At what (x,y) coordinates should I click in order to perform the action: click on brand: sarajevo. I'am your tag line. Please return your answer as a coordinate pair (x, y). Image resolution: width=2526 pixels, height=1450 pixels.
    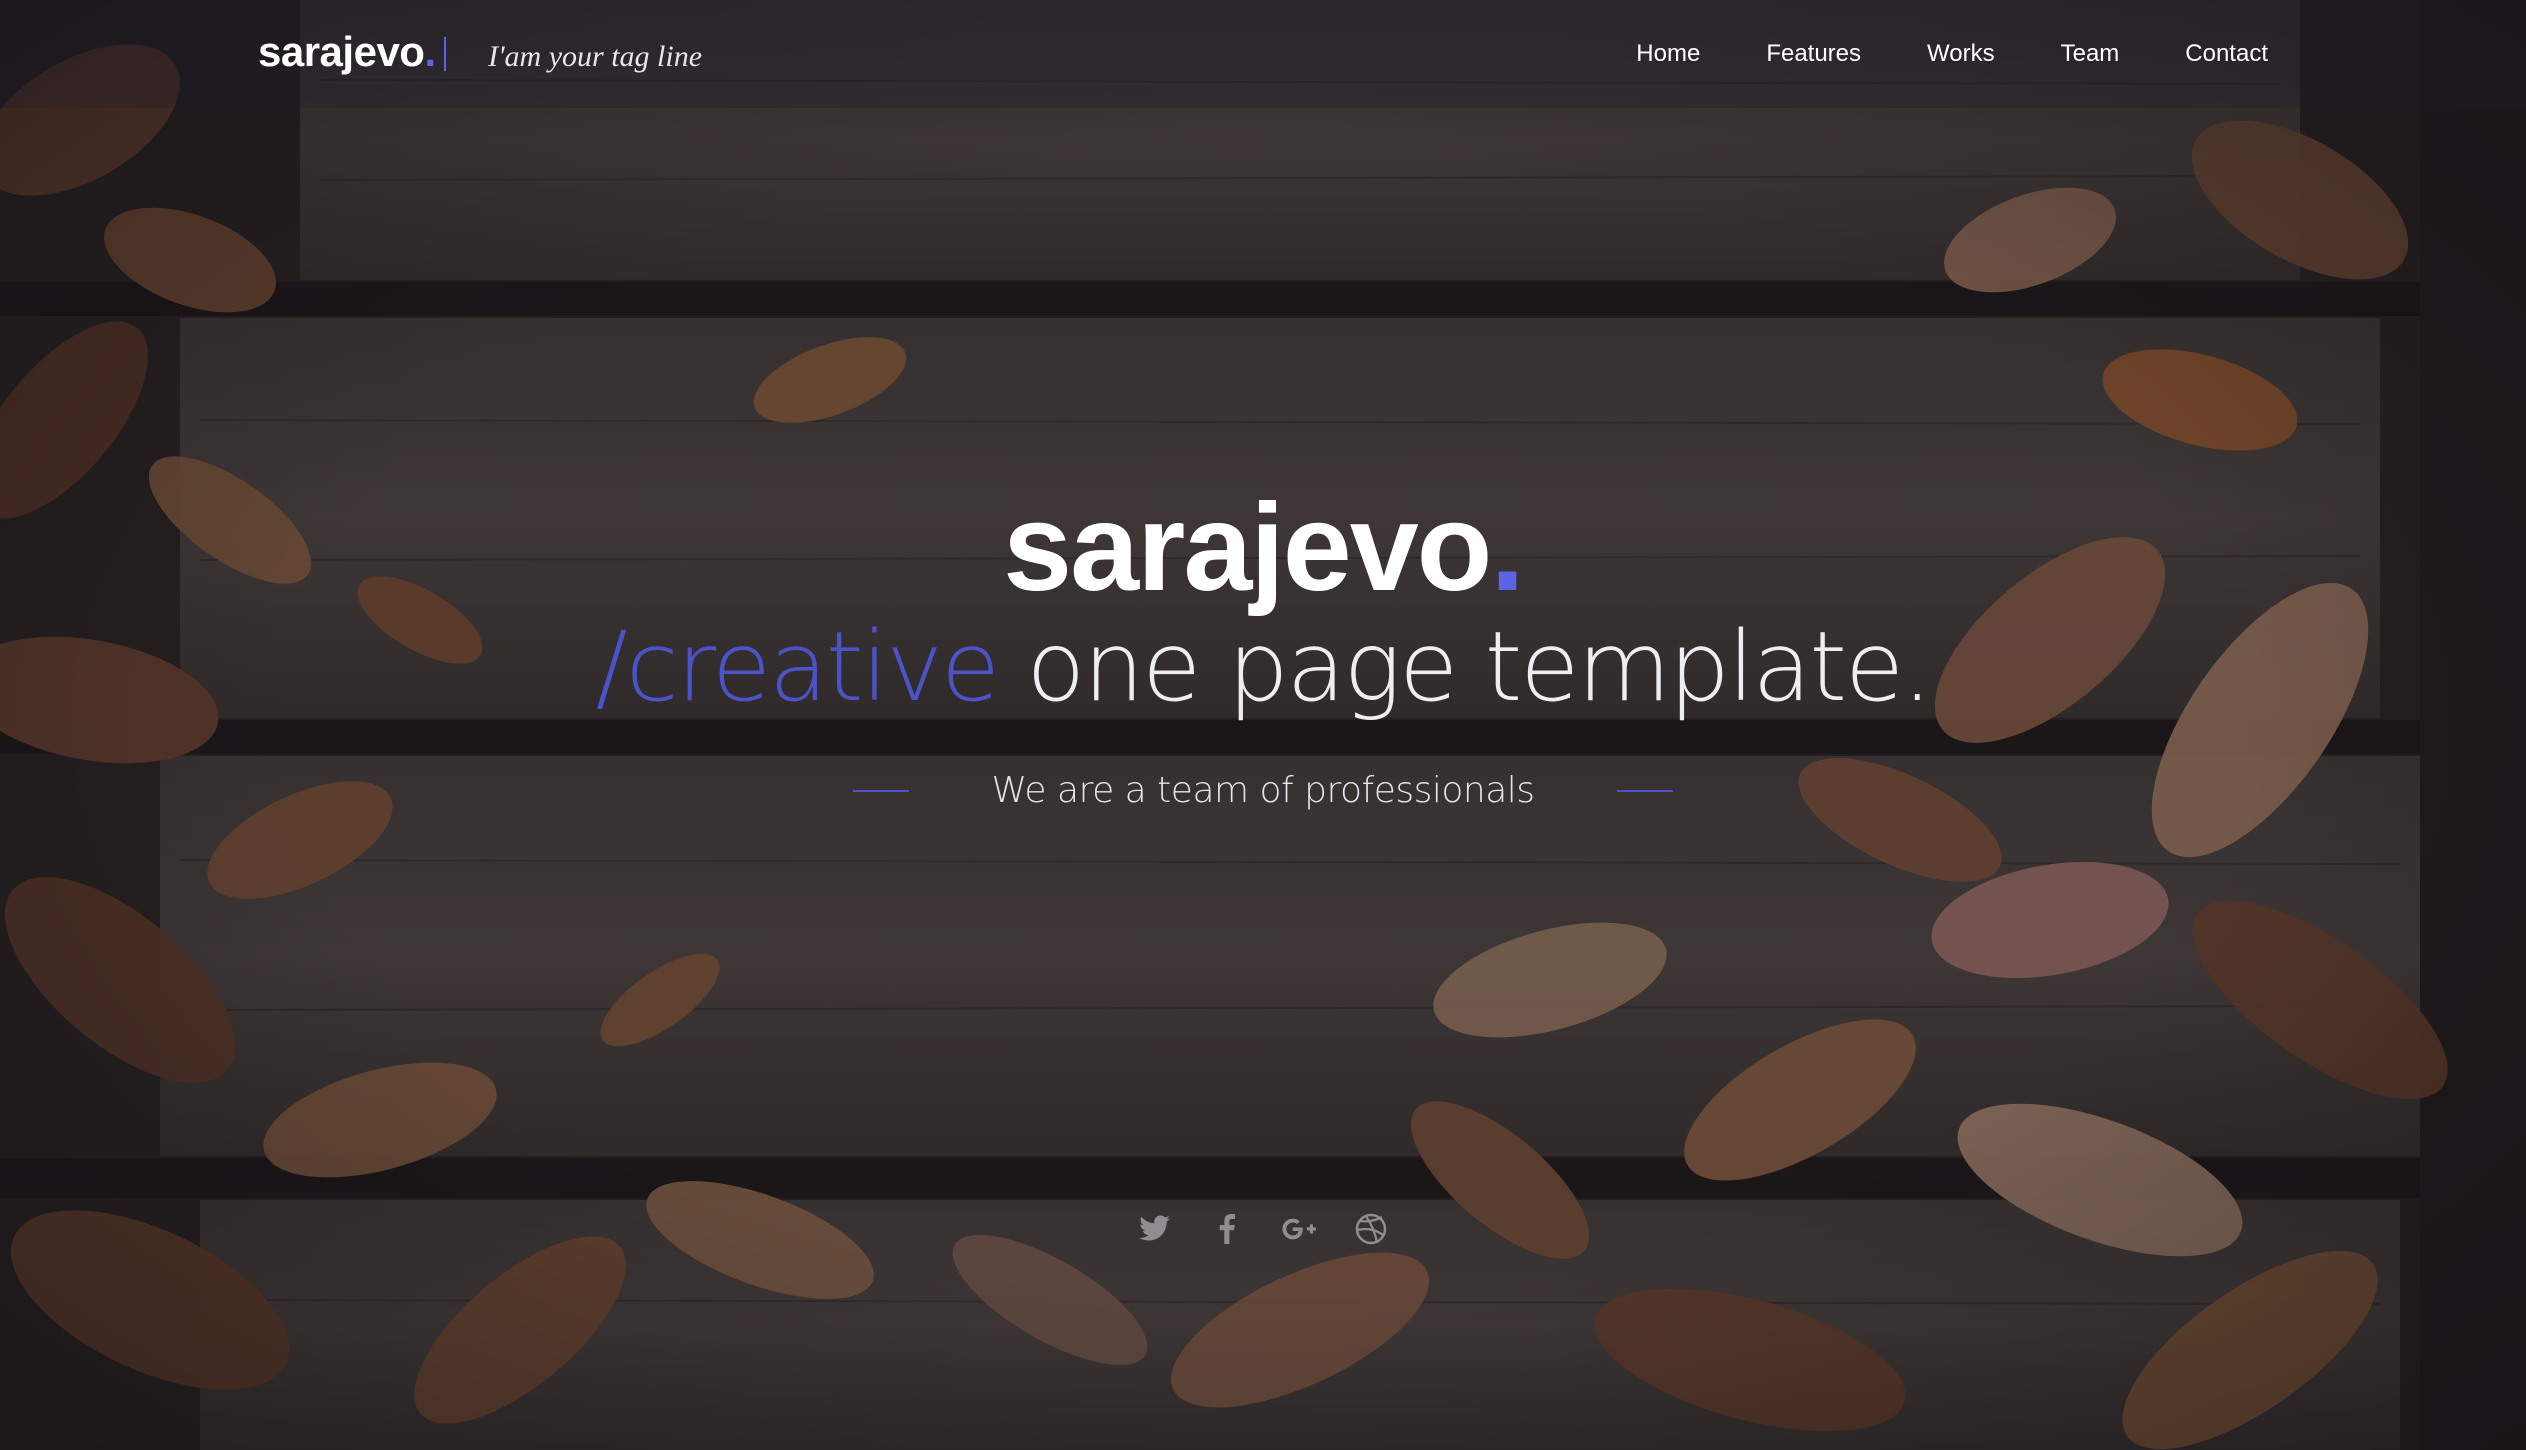
    Looking at the image, I should click on (480, 52).